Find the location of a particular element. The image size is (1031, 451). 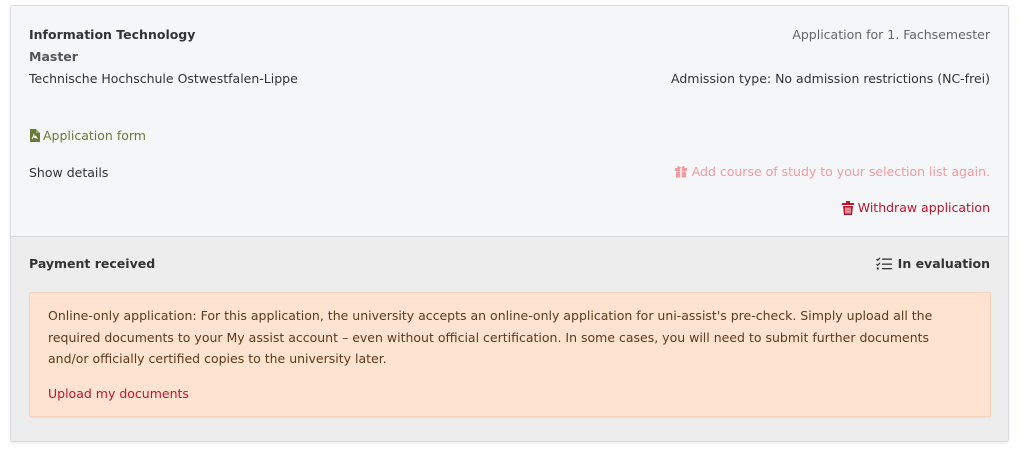

withdraw-label: Withdraw application is located at coordinates (923, 207).